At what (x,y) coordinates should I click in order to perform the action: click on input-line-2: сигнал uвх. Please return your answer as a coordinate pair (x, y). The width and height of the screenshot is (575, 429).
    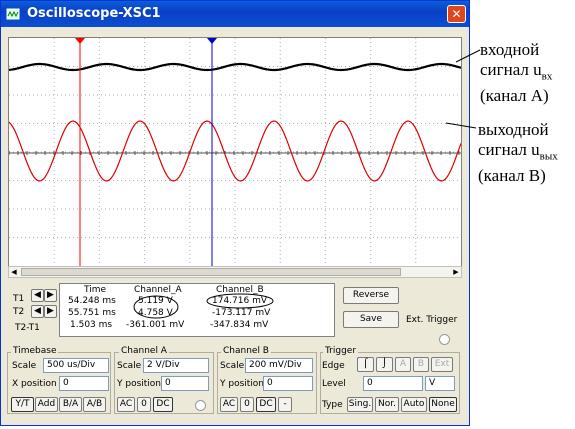
    Looking at the image, I should click on (516, 73).